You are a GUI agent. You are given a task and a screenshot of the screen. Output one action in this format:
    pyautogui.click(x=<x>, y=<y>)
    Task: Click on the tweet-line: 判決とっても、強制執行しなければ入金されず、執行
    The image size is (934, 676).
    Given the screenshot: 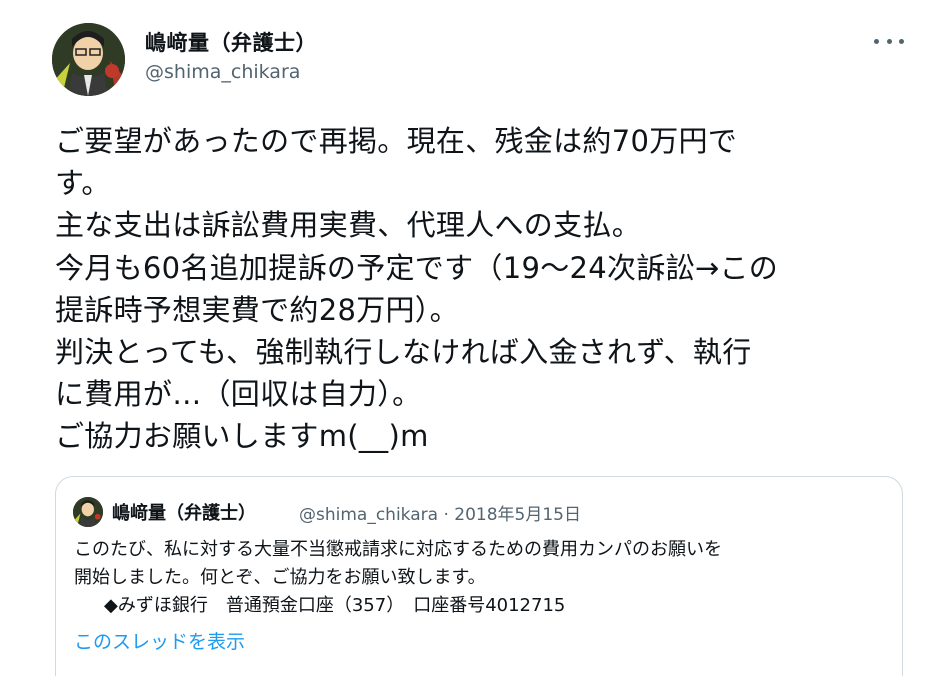 What is the action you would take?
    pyautogui.click(x=403, y=352)
    